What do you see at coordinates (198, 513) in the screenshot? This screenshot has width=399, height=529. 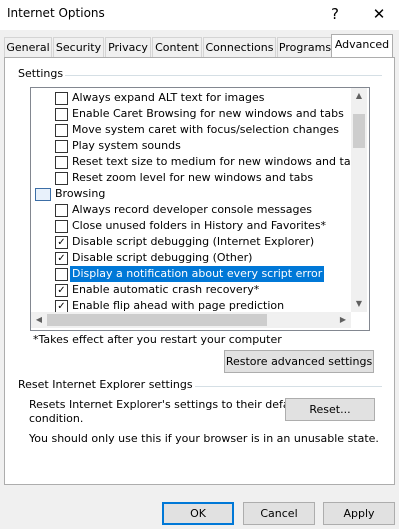 I see `ok-button: OK` at bounding box center [198, 513].